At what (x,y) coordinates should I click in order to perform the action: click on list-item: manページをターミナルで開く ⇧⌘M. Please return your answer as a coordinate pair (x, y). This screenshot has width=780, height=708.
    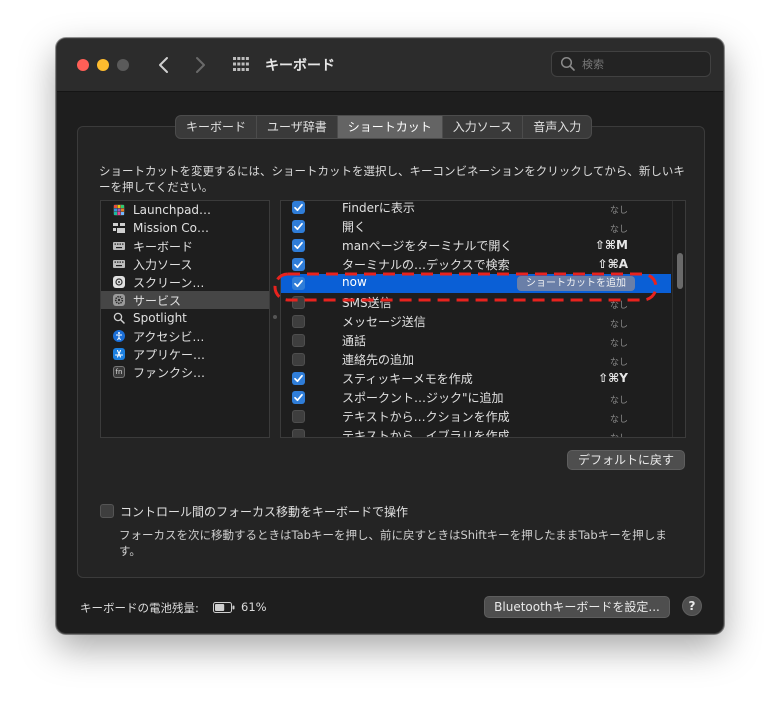
    Looking at the image, I should click on (476, 245).